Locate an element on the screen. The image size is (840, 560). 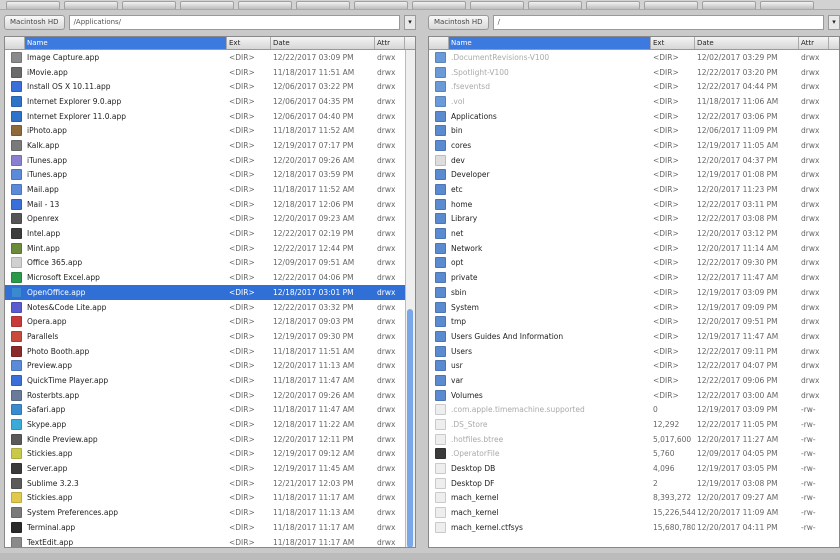
file-row: home <DIR> 12/22/2017 03:11 PM drwx is located at coordinates (634, 204).